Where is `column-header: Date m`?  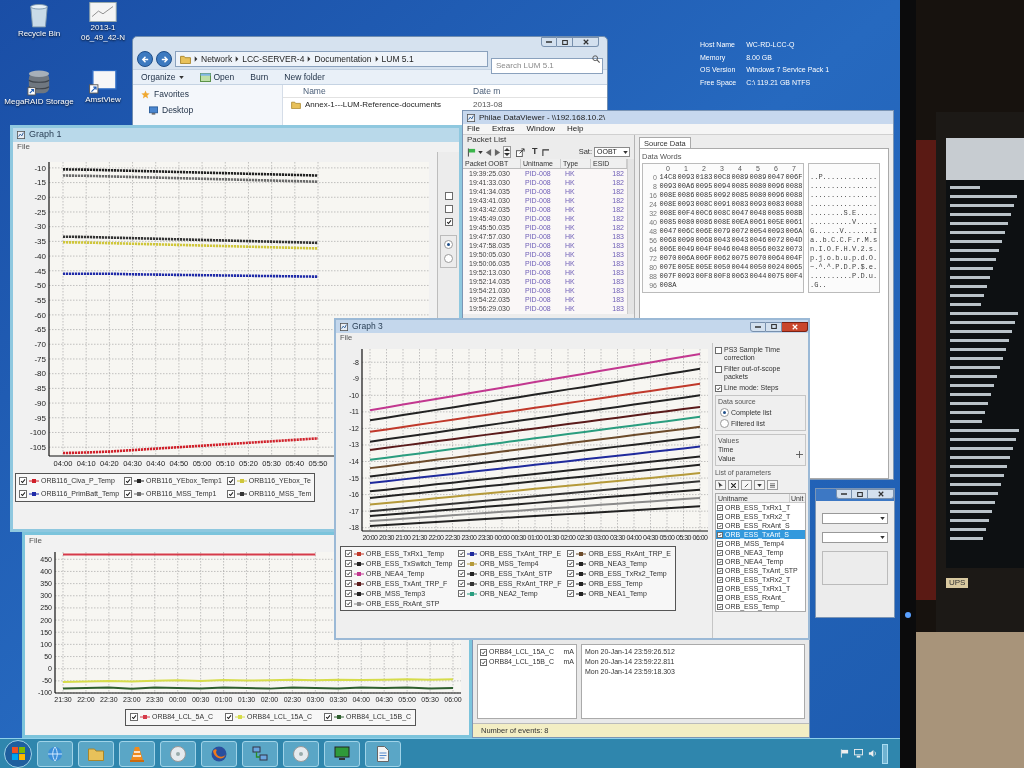 column-header: Date m is located at coordinates (487, 91).